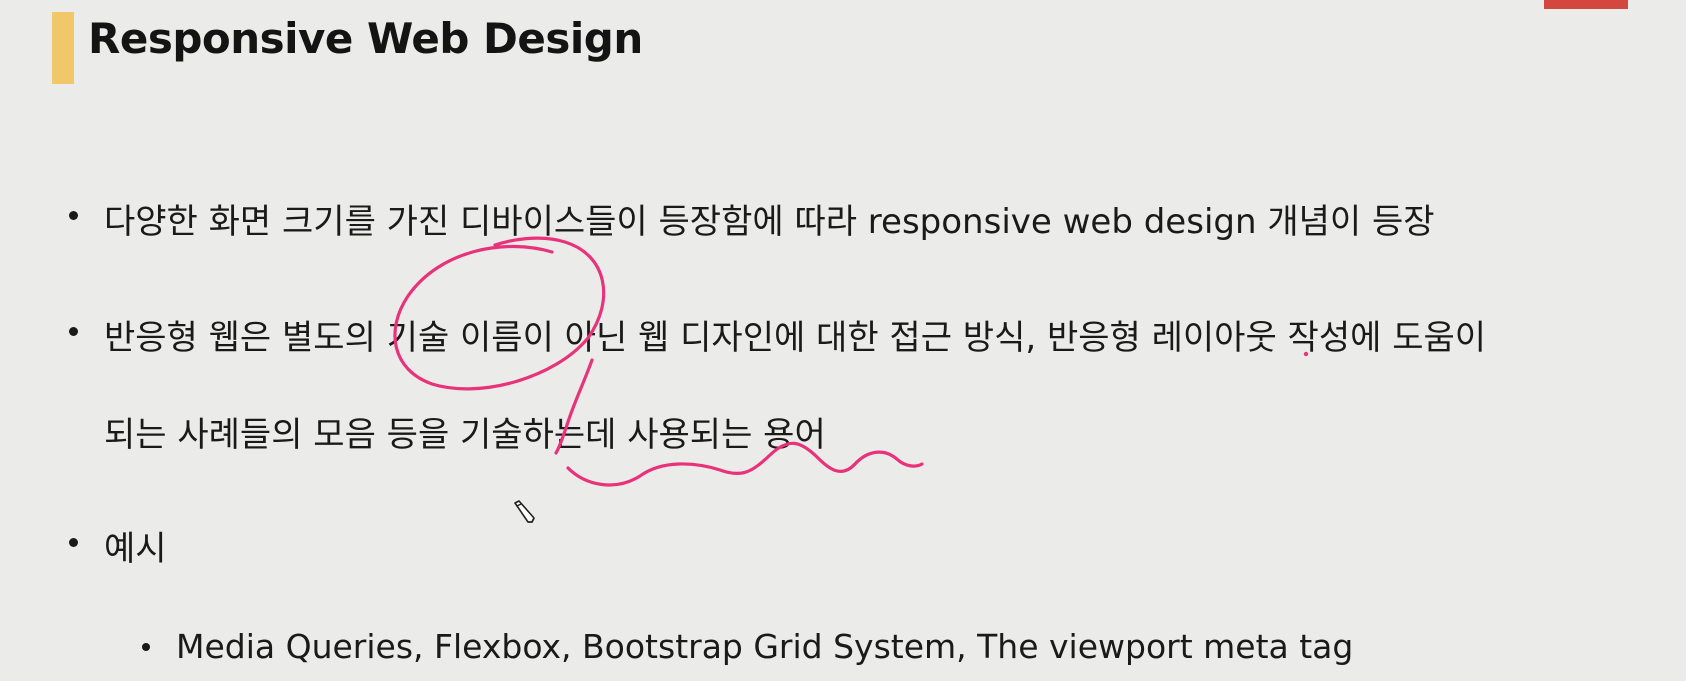  I want to click on pencil-cursor-icon, so click(524, 511).